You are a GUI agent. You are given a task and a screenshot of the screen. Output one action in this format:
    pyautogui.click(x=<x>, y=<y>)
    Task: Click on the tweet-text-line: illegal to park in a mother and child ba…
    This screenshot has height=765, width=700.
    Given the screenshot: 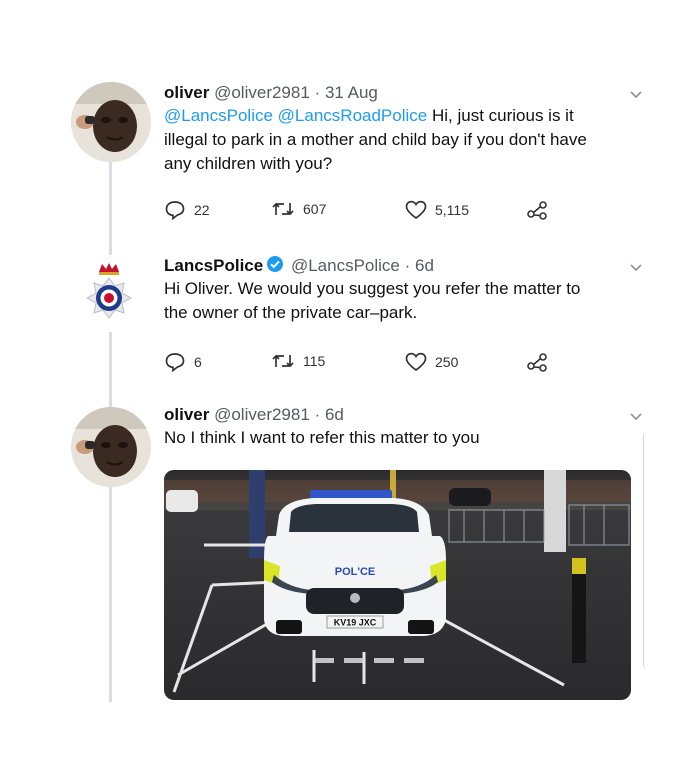 What is the action you would take?
    pyautogui.click(x=375, y=139)
    